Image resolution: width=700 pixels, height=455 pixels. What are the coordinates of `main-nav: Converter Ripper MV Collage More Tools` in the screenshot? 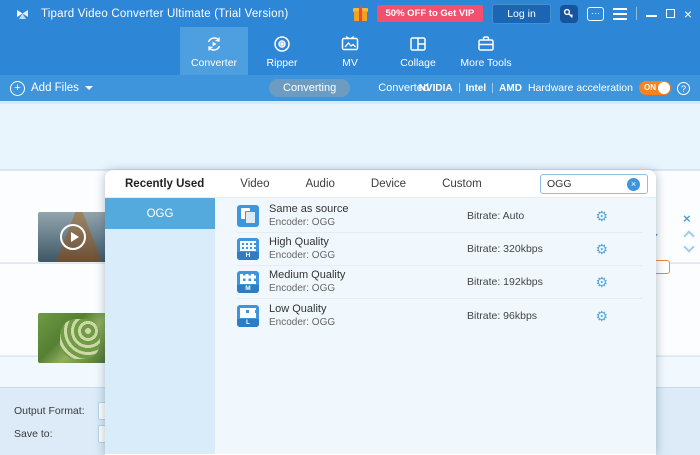 It's located at (350, 51).